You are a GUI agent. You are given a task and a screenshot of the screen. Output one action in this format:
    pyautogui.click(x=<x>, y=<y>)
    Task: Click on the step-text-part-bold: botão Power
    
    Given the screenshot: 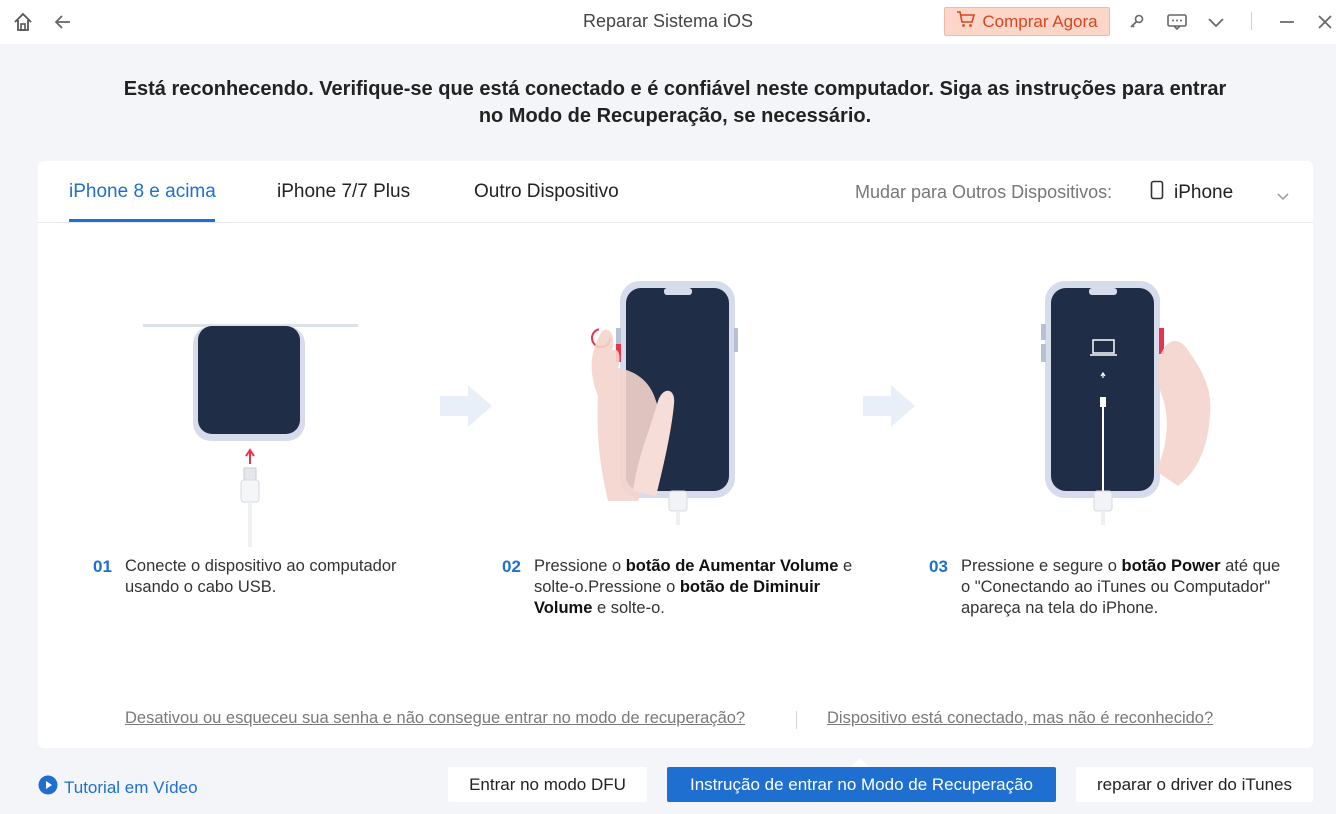 What is the action you would take?
    pyautogui.click(x=1171, y=566)
    